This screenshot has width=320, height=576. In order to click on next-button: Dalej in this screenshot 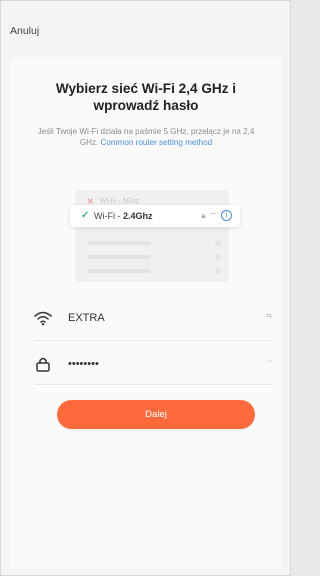, I will do `click(156, 414)`.